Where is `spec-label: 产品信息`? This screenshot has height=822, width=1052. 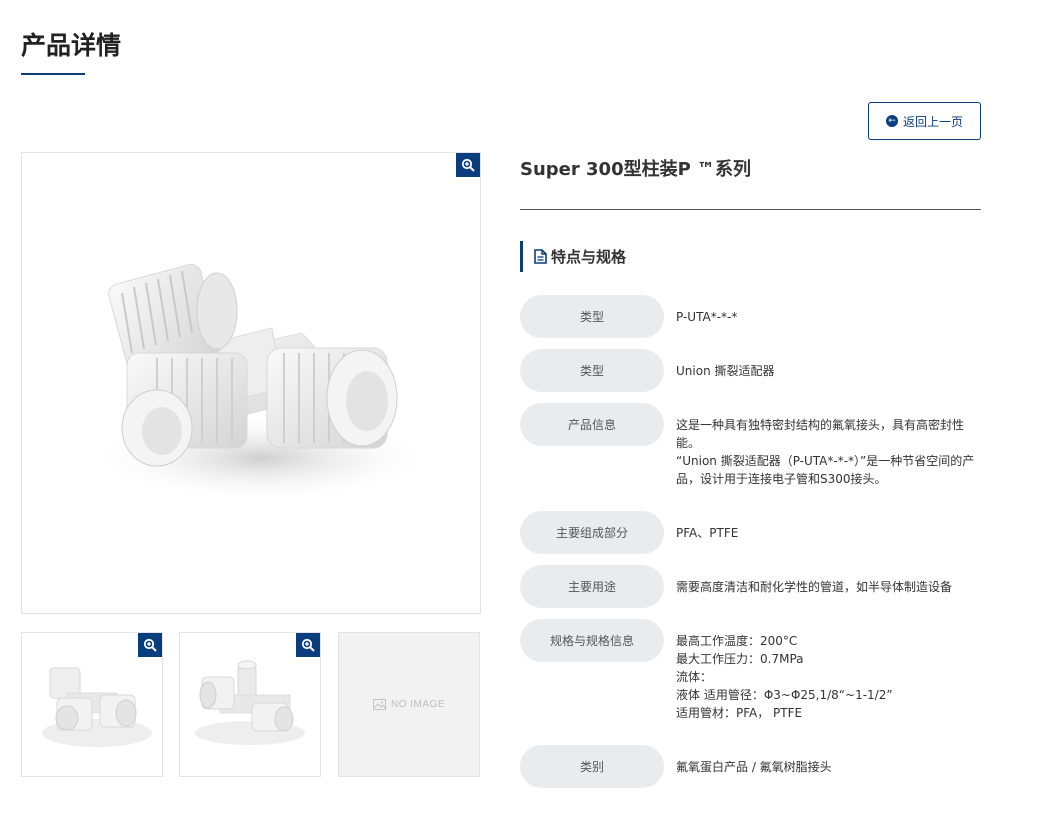 spec-label: 产品信息 is located at coordinates (592, 424).